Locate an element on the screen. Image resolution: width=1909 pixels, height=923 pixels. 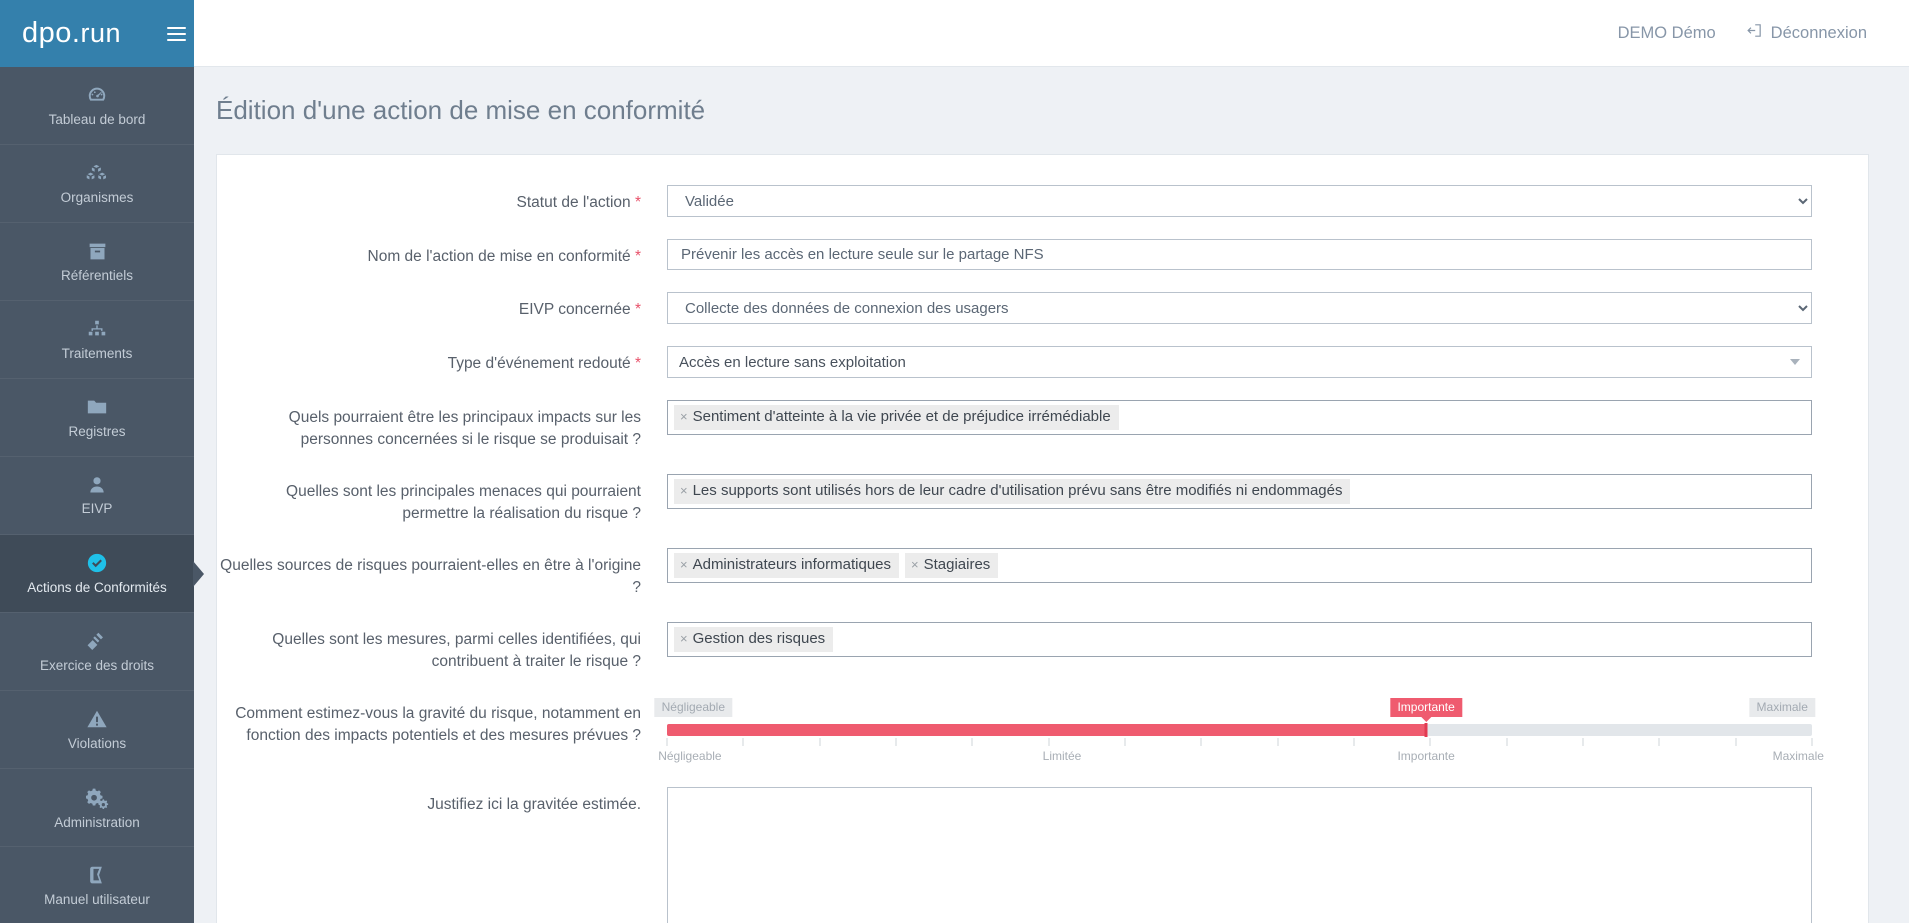
folder-icon is located at coordinates (97, 407).